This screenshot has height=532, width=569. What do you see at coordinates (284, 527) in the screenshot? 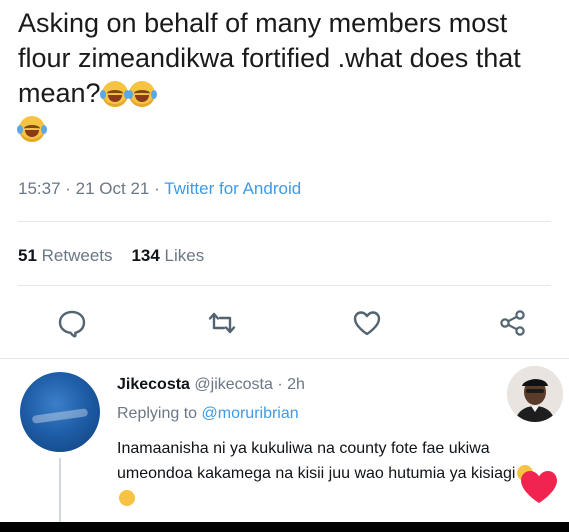
I see `bottom-edge` at bounding box center [284, 527].